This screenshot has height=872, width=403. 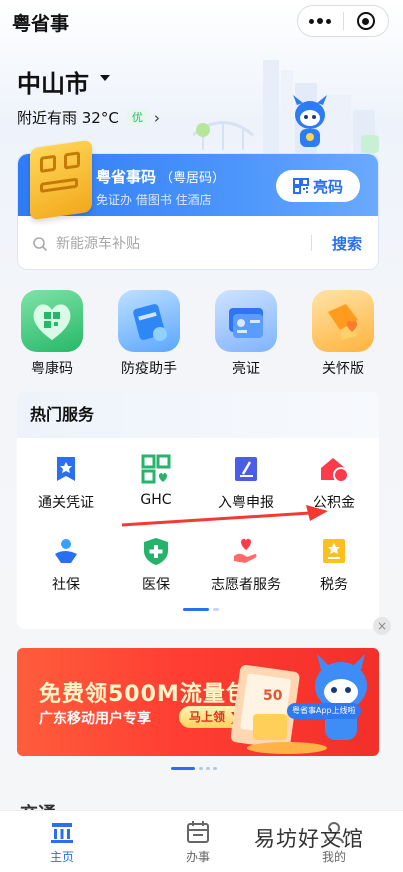 What do you see at coordinates (198, 832) in the screenshot?
I see `calendar-icon` at bounding box center [198, 832].